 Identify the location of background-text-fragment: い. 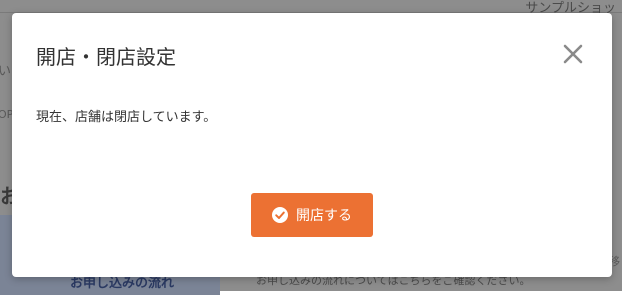
(6, 71).